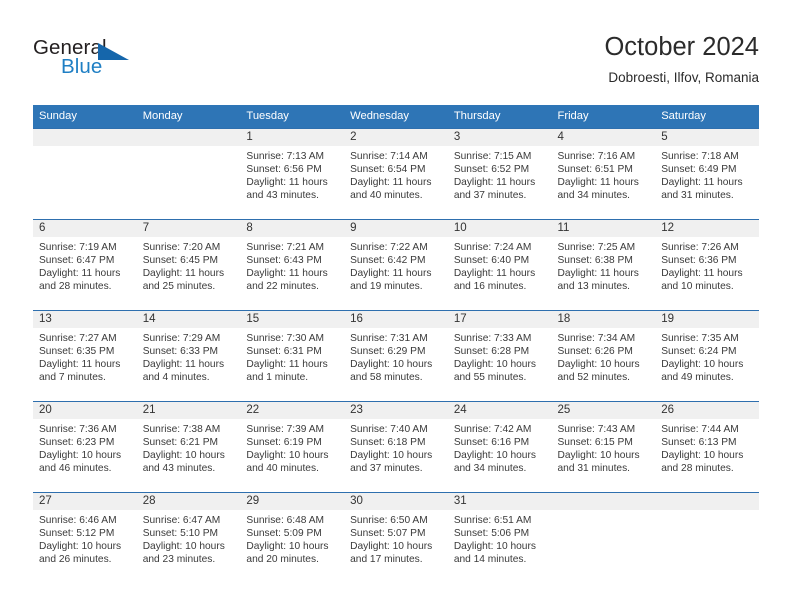  I want to click on sunset-text: Sunset: 6:45 PM, so click(180, 261).